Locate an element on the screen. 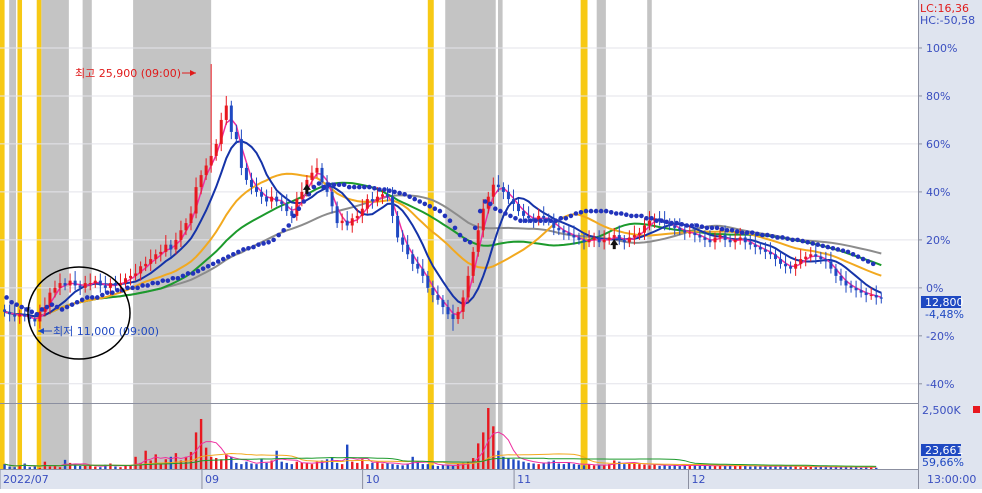  y-tick-label: 60% is located at coordinates (938, 144).